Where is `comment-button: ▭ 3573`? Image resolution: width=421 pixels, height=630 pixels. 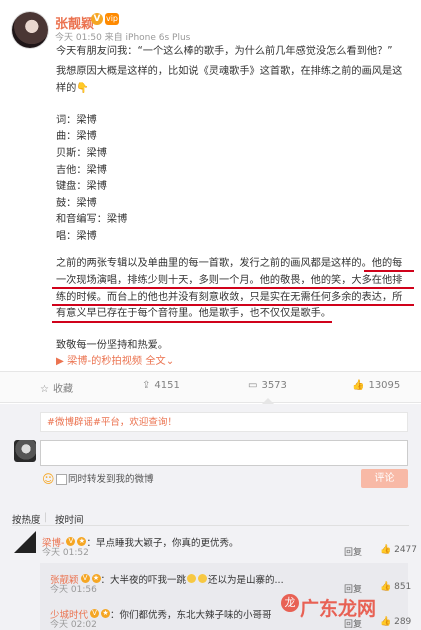
comment-button: ▭ 3573 is located at coordinates (267, 385).